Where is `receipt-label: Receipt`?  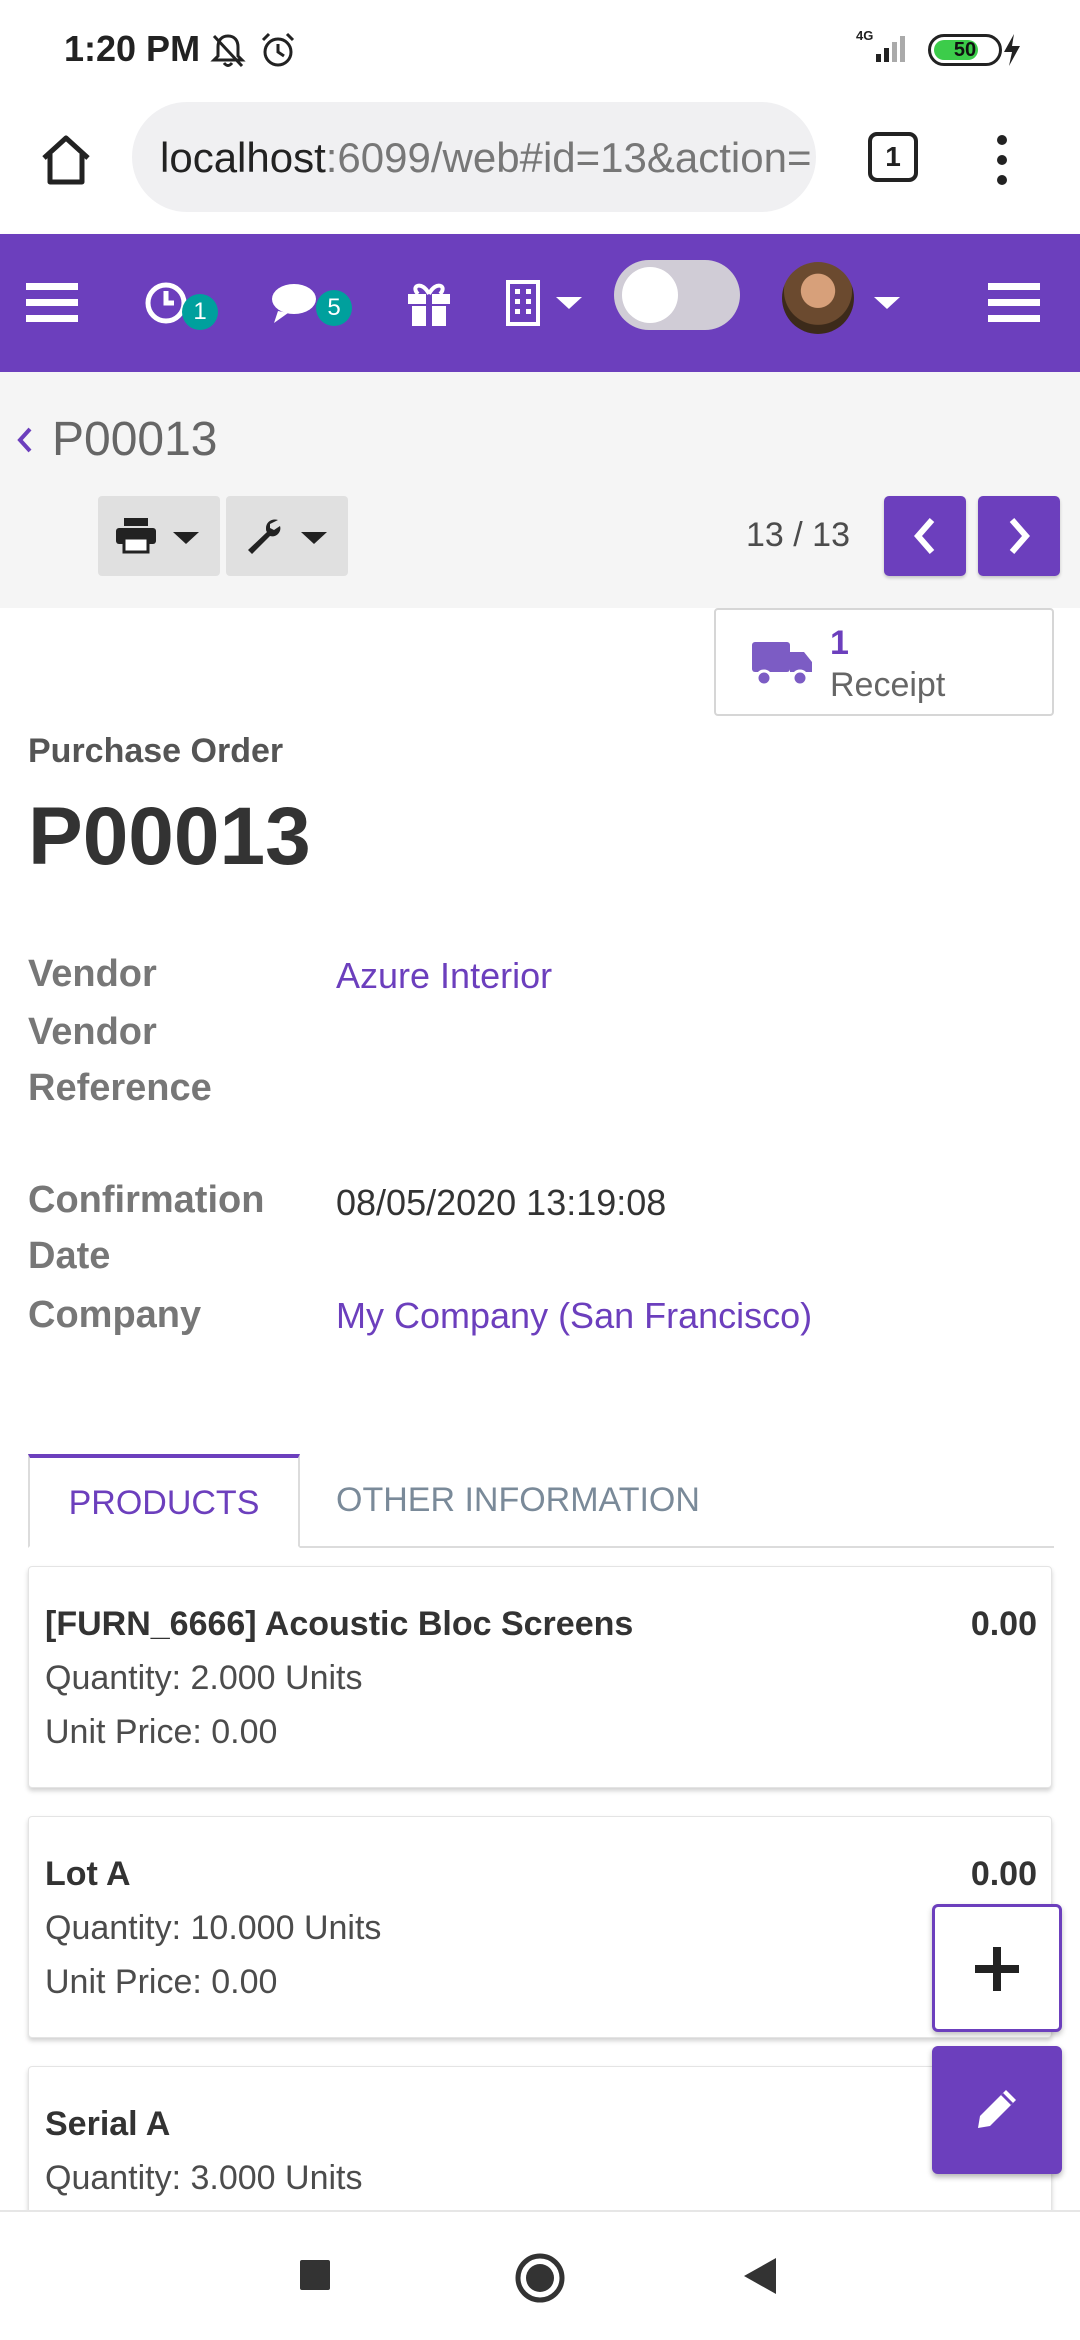
receipt-label: Receipt is located at coordinates (888, 685).